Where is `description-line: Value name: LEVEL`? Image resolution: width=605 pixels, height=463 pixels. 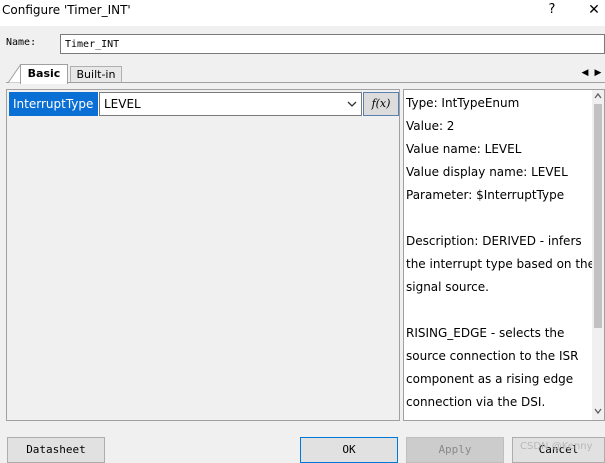 description-line: Value name: LEVEL is located at coordinates (464, 149).